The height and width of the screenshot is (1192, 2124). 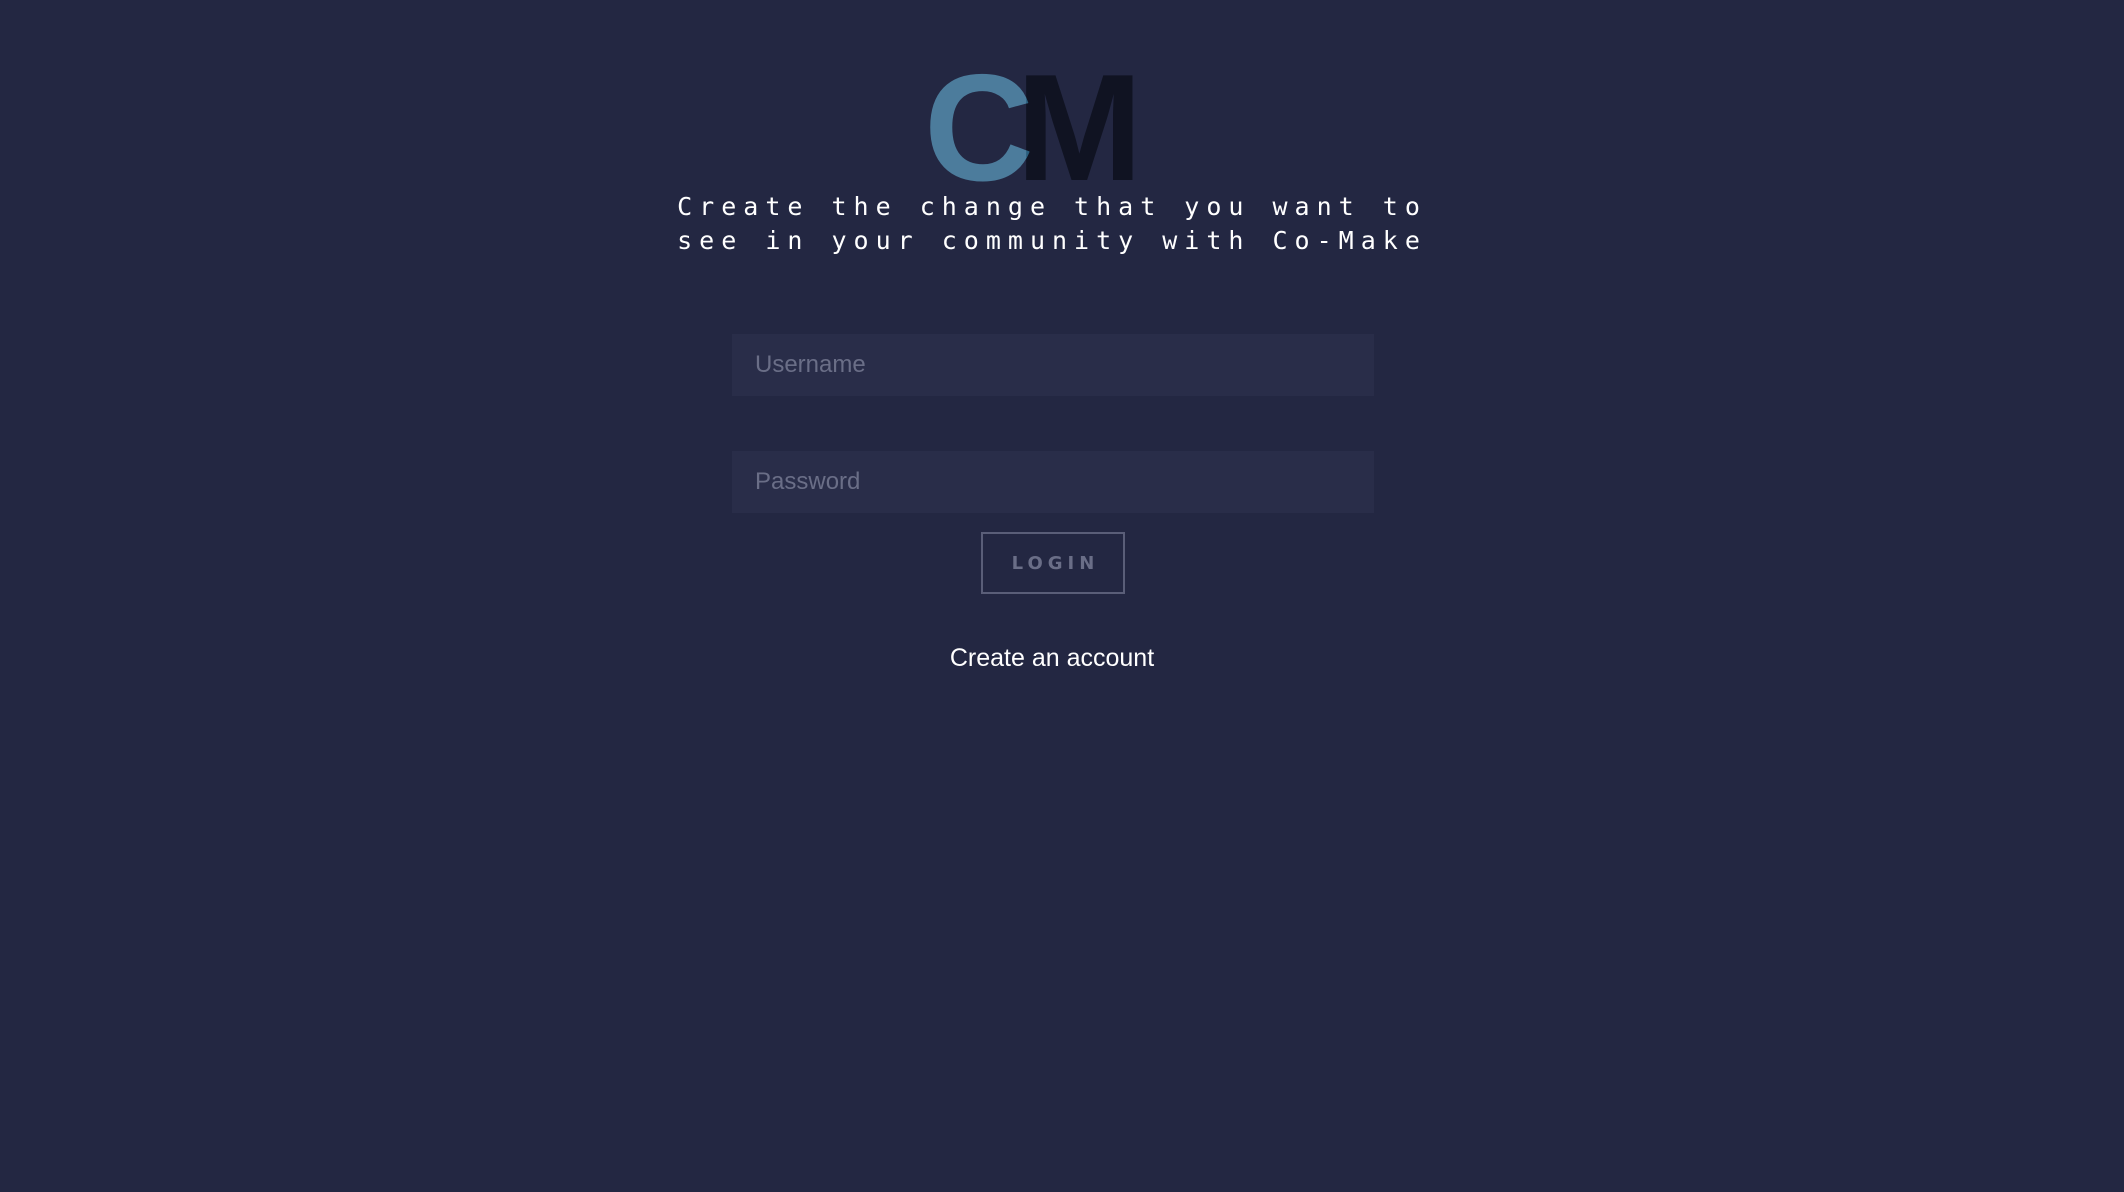 What do you see at coordinates (1052, 658) in the screenshot?
I see `create-account-link: Create an account` at bounding box center [1052, 658].